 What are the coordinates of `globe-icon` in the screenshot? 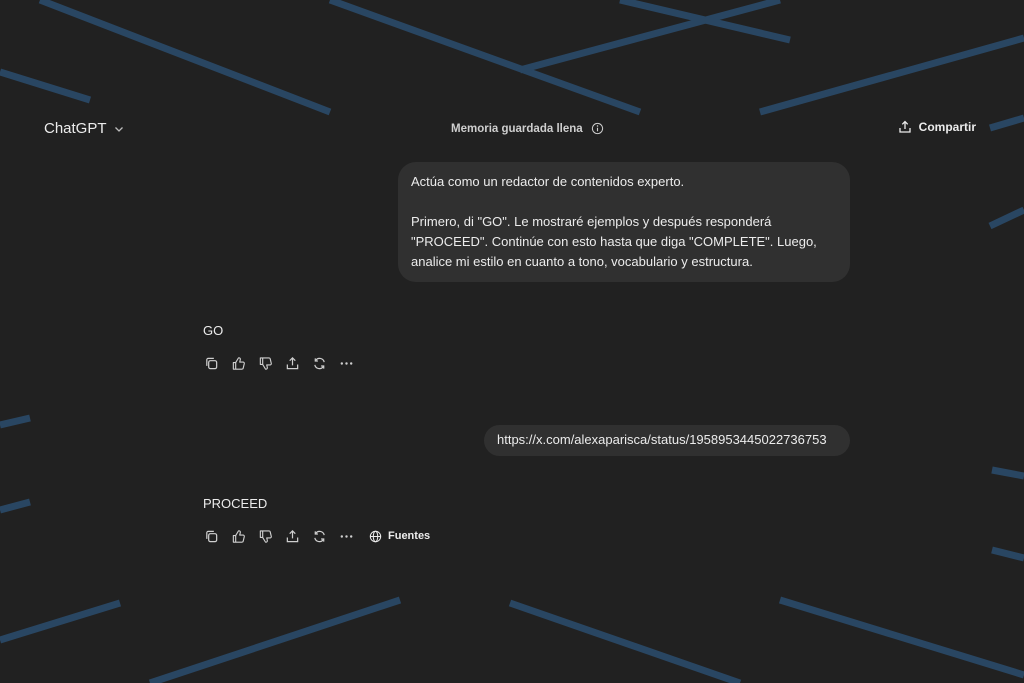 It's located at (375, 536).